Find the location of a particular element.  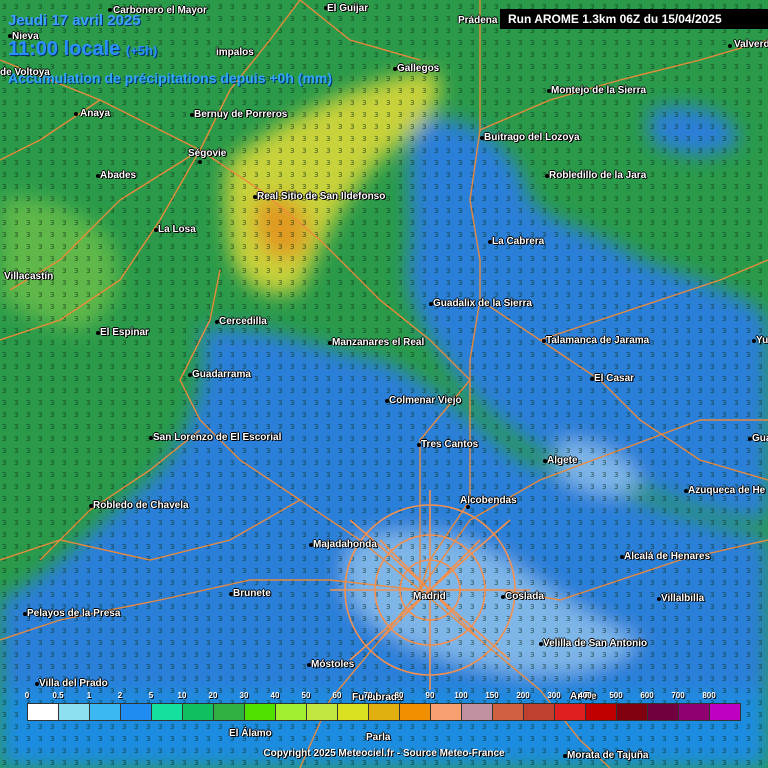

city-label: Nieva is located at coordinates (25, 36).